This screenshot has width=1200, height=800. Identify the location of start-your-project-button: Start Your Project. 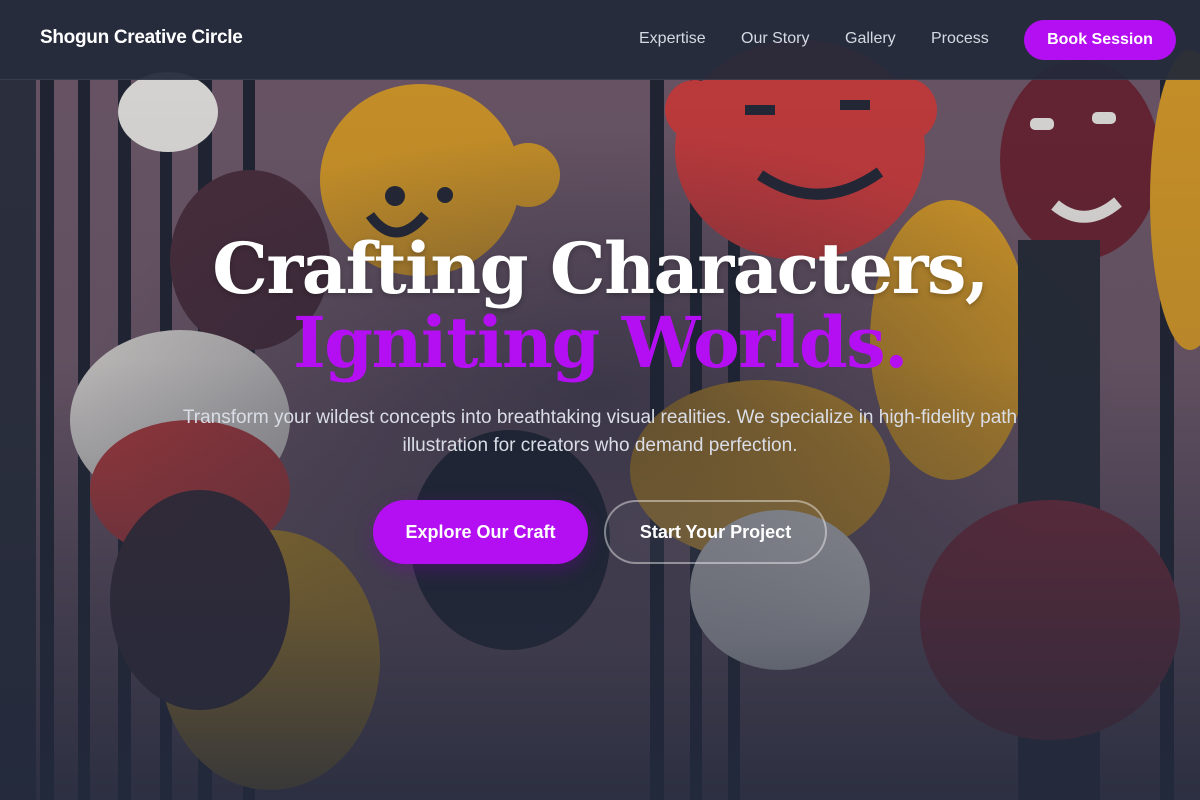
(715, 532).